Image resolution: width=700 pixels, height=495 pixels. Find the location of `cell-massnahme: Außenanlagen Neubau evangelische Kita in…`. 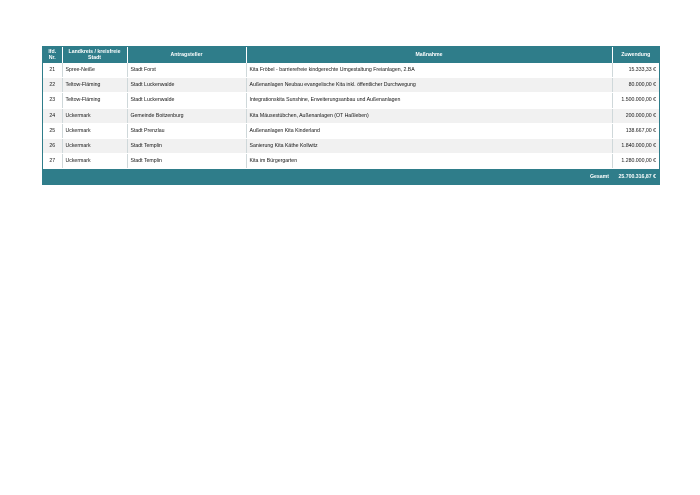

cell-massnahme: Außenanlagen Neubau evangelische Kita in… is located at coordinates (429, 85).